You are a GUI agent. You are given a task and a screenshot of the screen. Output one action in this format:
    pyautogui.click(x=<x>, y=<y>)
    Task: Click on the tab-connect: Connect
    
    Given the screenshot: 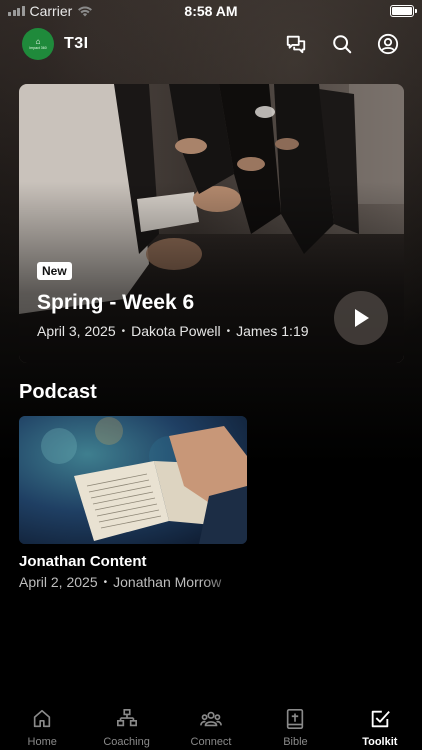 What is the action you would take?
    pyautogui.click(x=211, y=725)
    